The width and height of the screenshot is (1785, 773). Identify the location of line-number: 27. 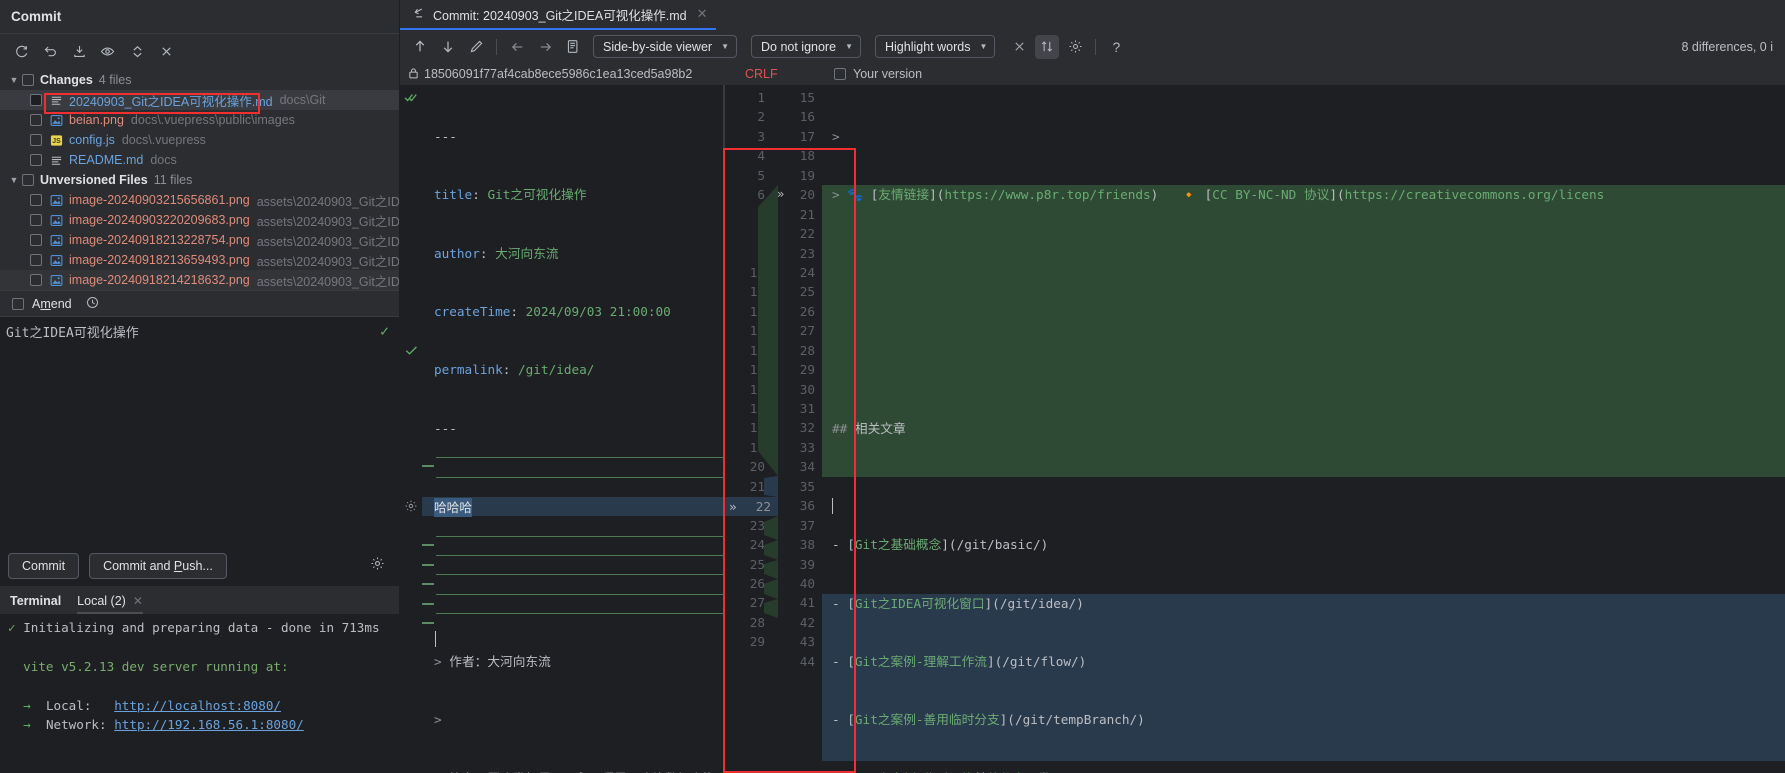
(757, 603).